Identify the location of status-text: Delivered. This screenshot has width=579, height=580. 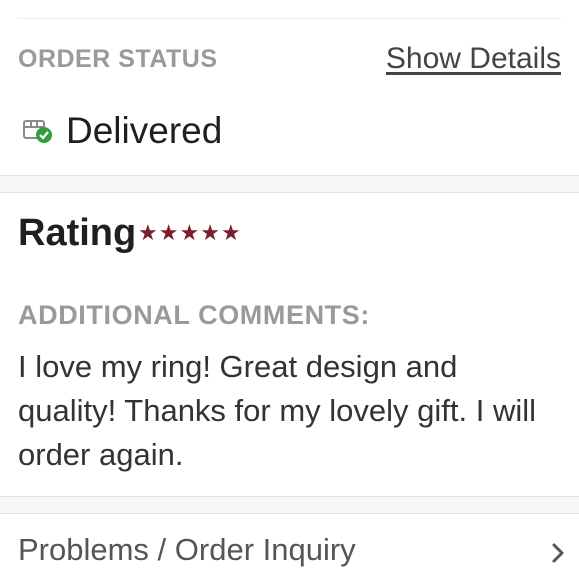
(144, 130).